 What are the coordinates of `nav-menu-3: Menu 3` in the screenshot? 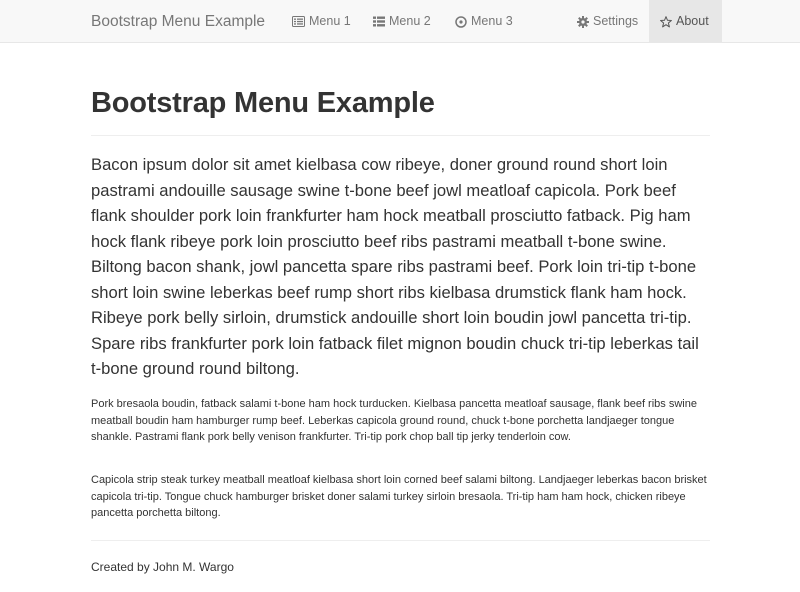 It's located at (484, 21).